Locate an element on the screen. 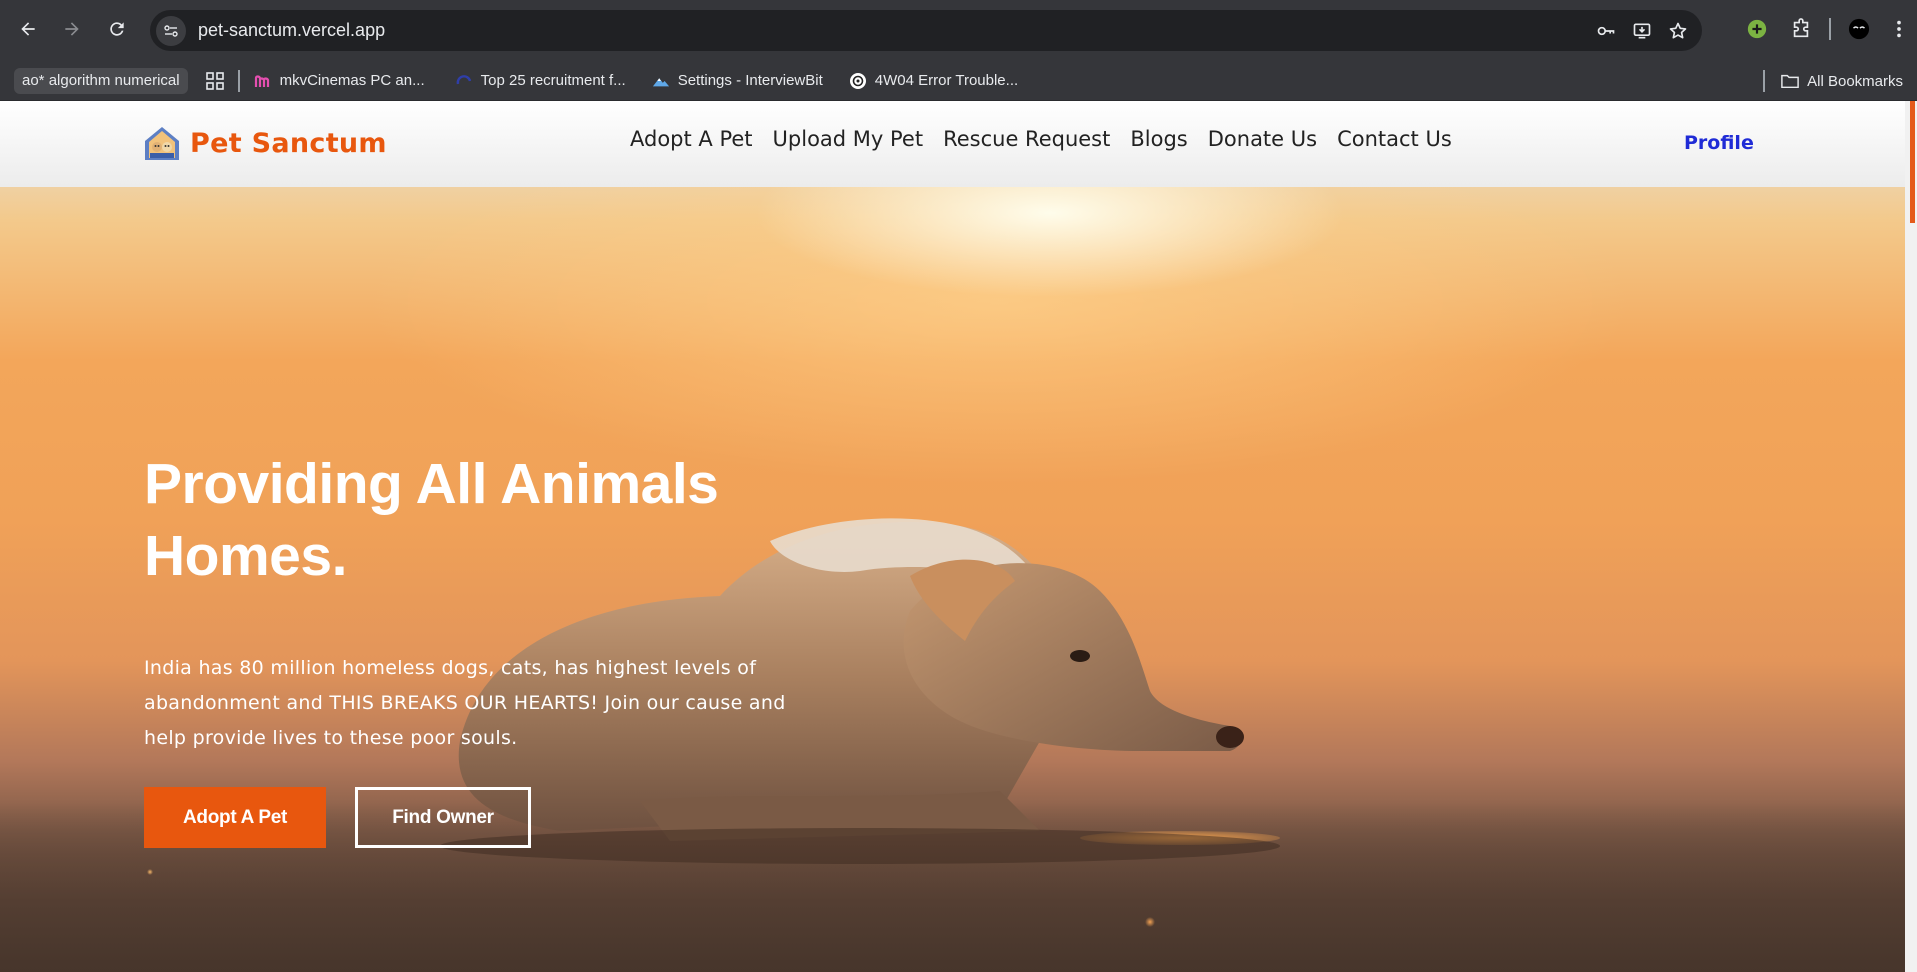 Image resolution: width=1917 pixels, height=972 pixels. all-bookmarks-button: All Bookmarks is located at coordinates (1842, 81).